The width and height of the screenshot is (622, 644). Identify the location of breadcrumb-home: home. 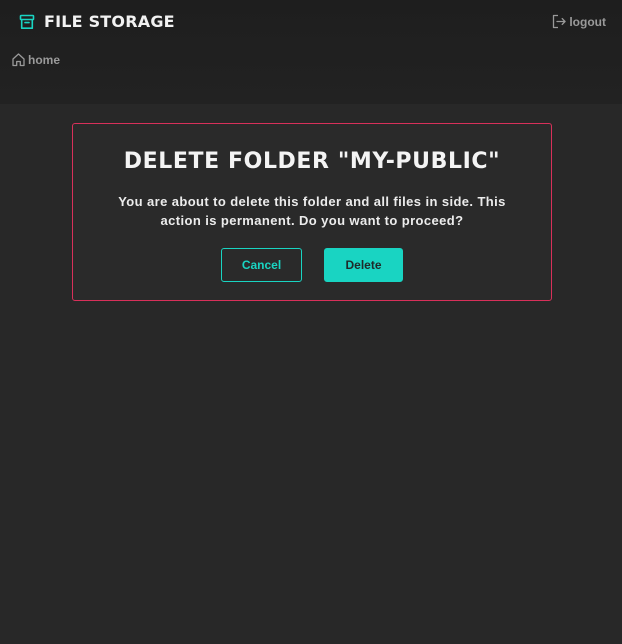
(35, 59).